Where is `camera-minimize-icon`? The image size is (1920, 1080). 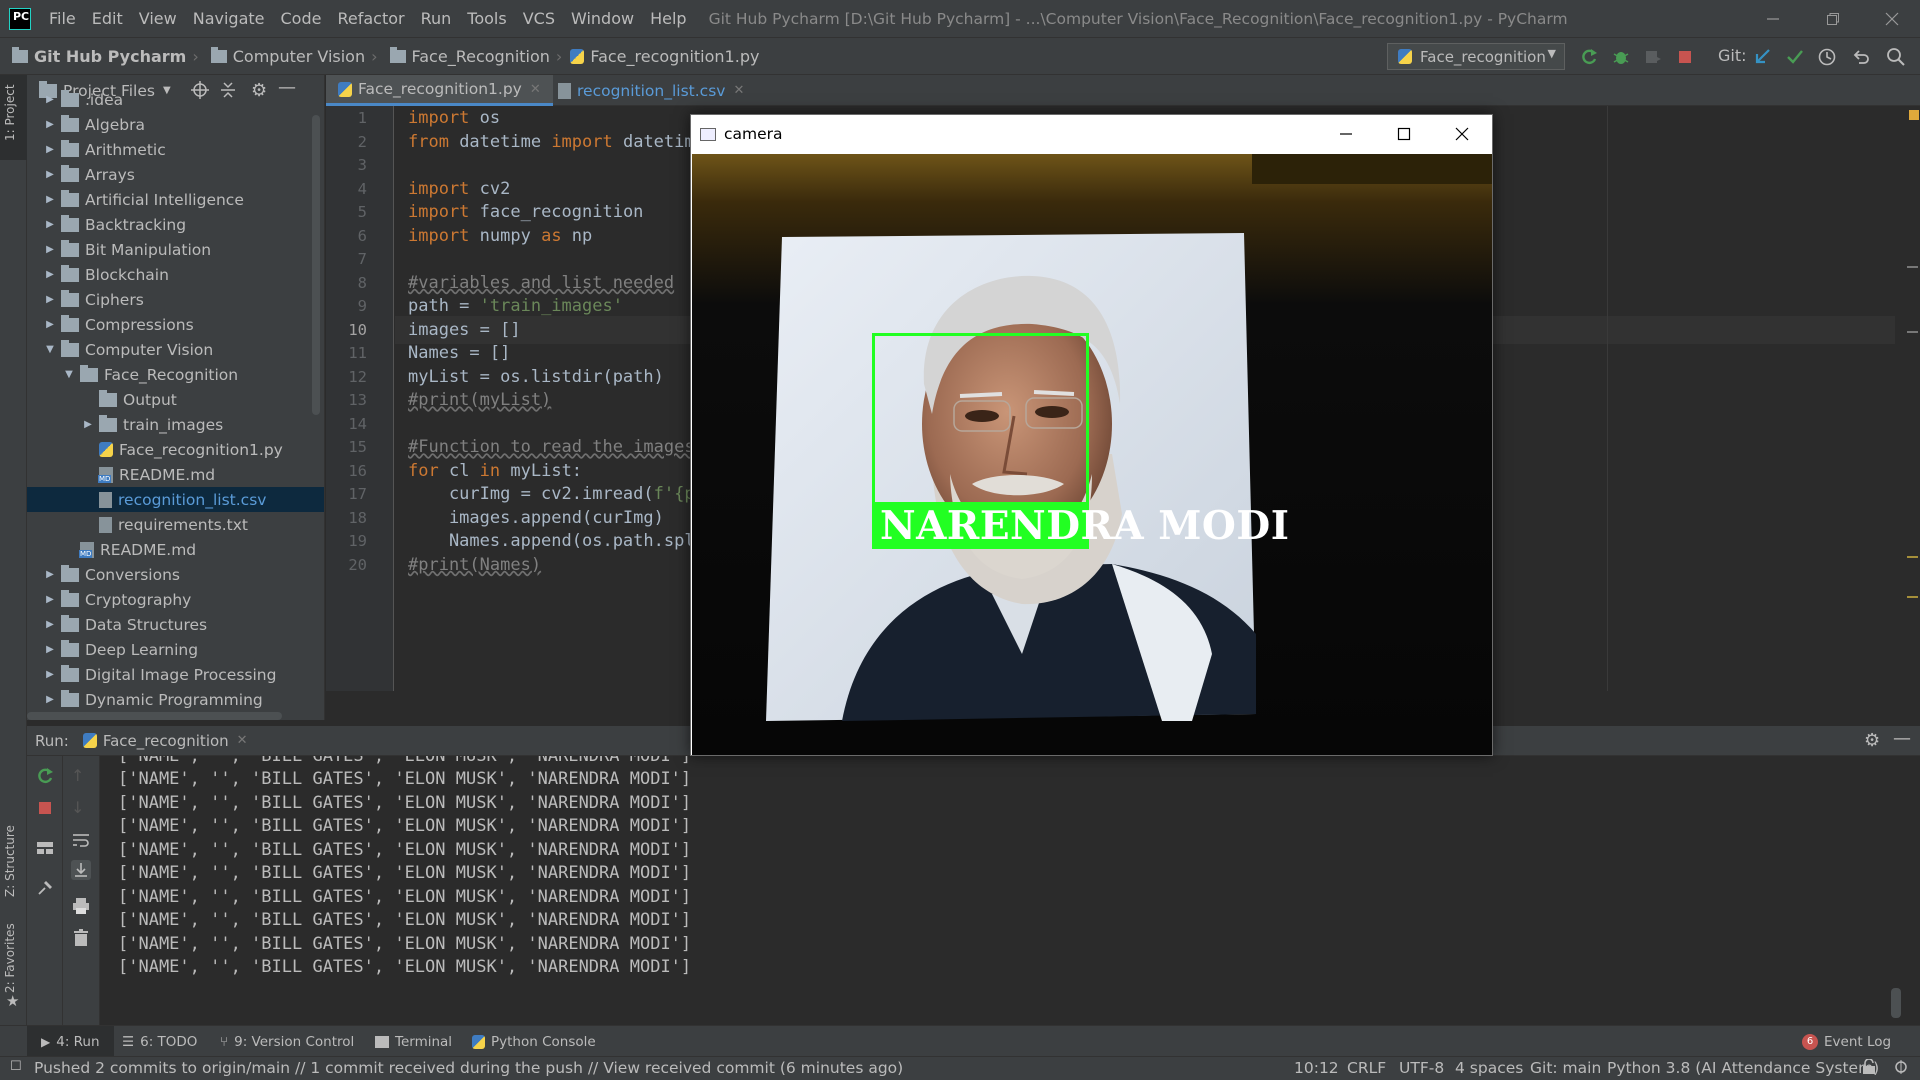
camera-minimize-icon is located at coordinates (1346, 134).